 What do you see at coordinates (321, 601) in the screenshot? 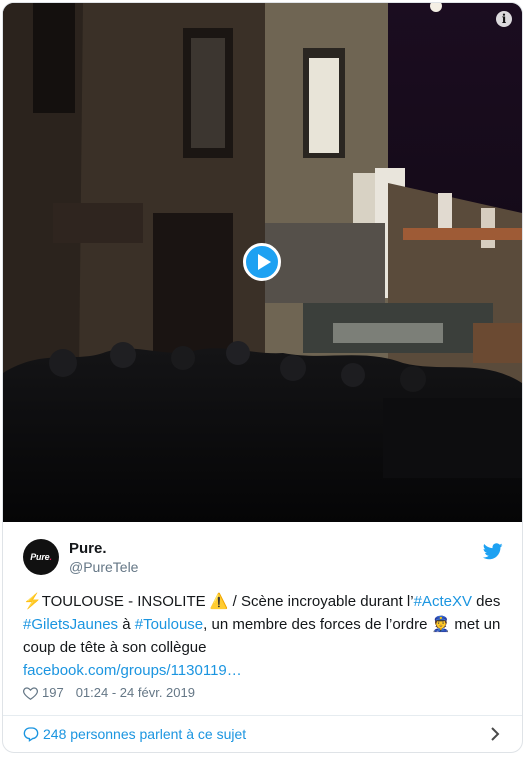
I see `tweet-text-part: / Scène incroyable durant l’` at bounding box center [321, 601].